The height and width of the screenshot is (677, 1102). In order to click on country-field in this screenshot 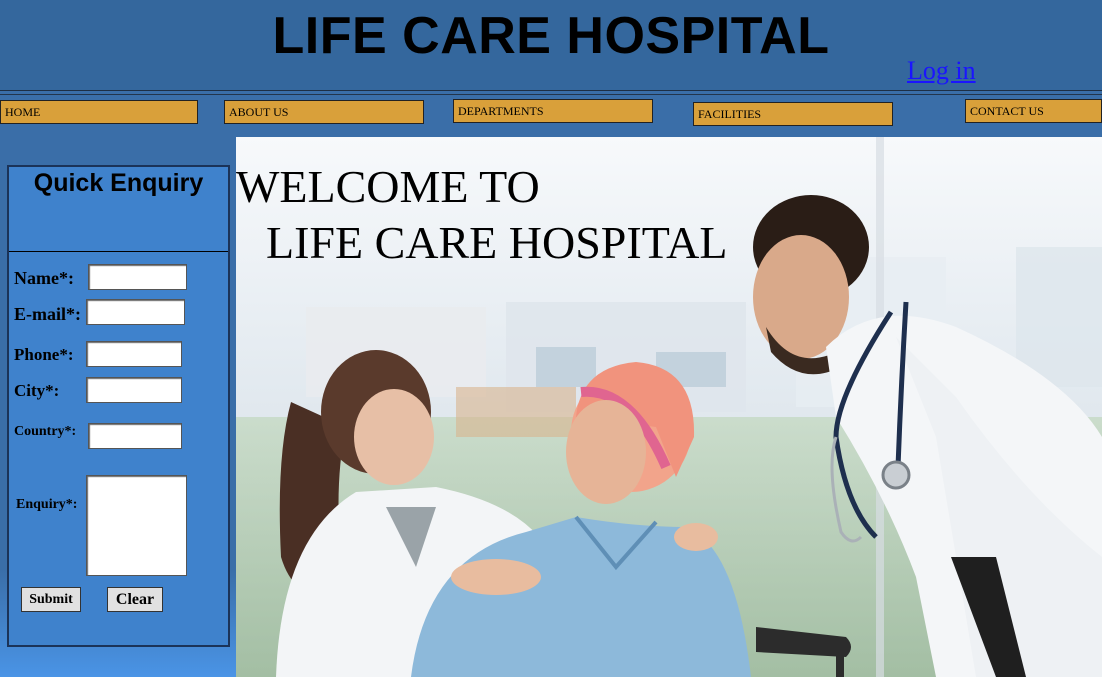, I will do `click(135, 436)`.